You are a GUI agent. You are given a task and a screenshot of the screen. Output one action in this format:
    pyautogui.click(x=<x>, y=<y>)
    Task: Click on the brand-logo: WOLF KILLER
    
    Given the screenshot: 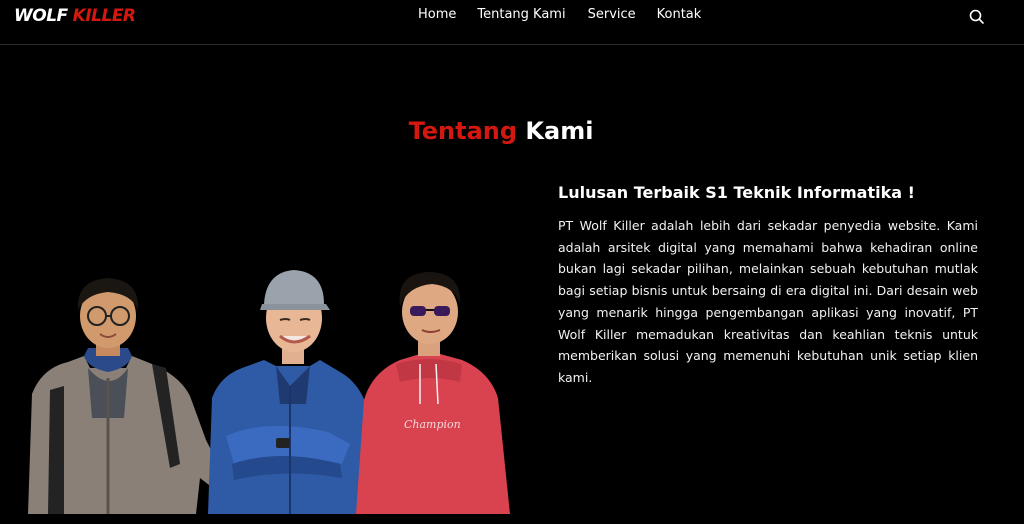 What is the action you would take?
    pyautogui.click(x=75, y=16)
    